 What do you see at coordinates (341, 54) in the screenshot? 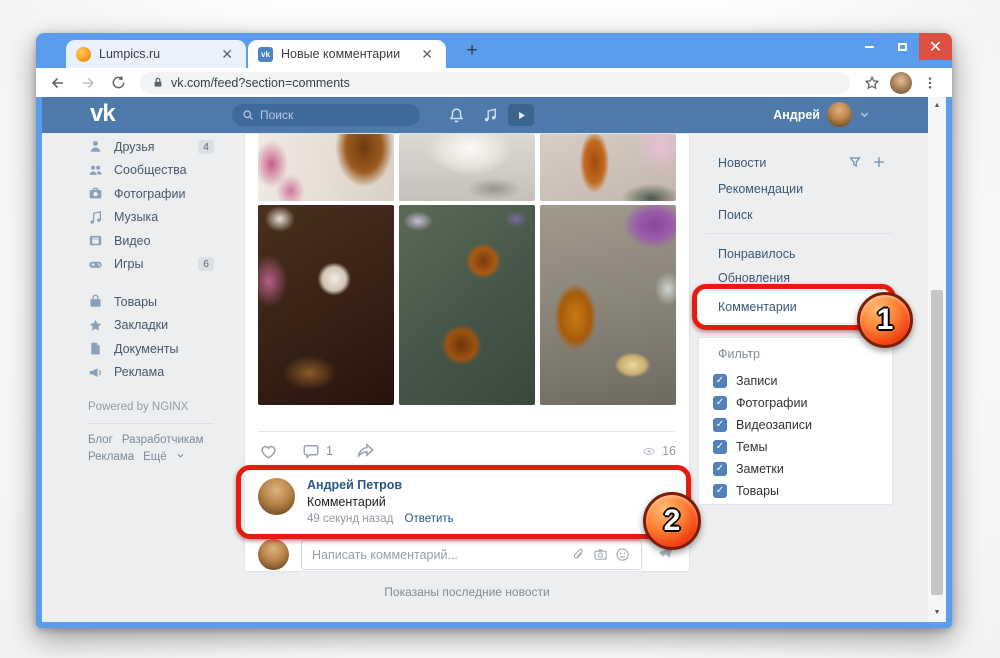
I see `tab-title: Новые комментарии` at bounding box center [341, 54].